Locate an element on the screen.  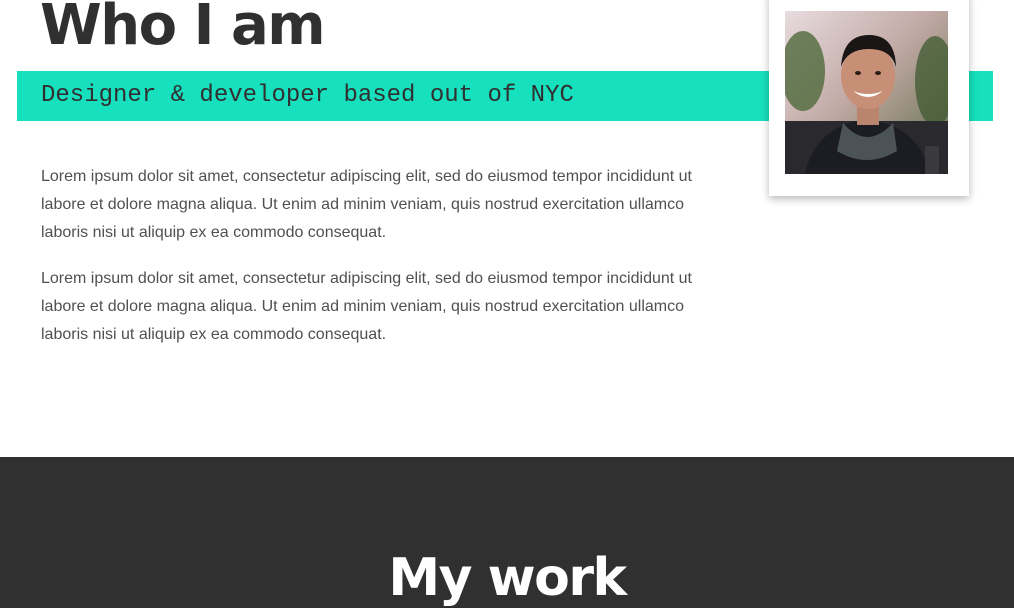
profile-photo is located at coordinates (866, 92).